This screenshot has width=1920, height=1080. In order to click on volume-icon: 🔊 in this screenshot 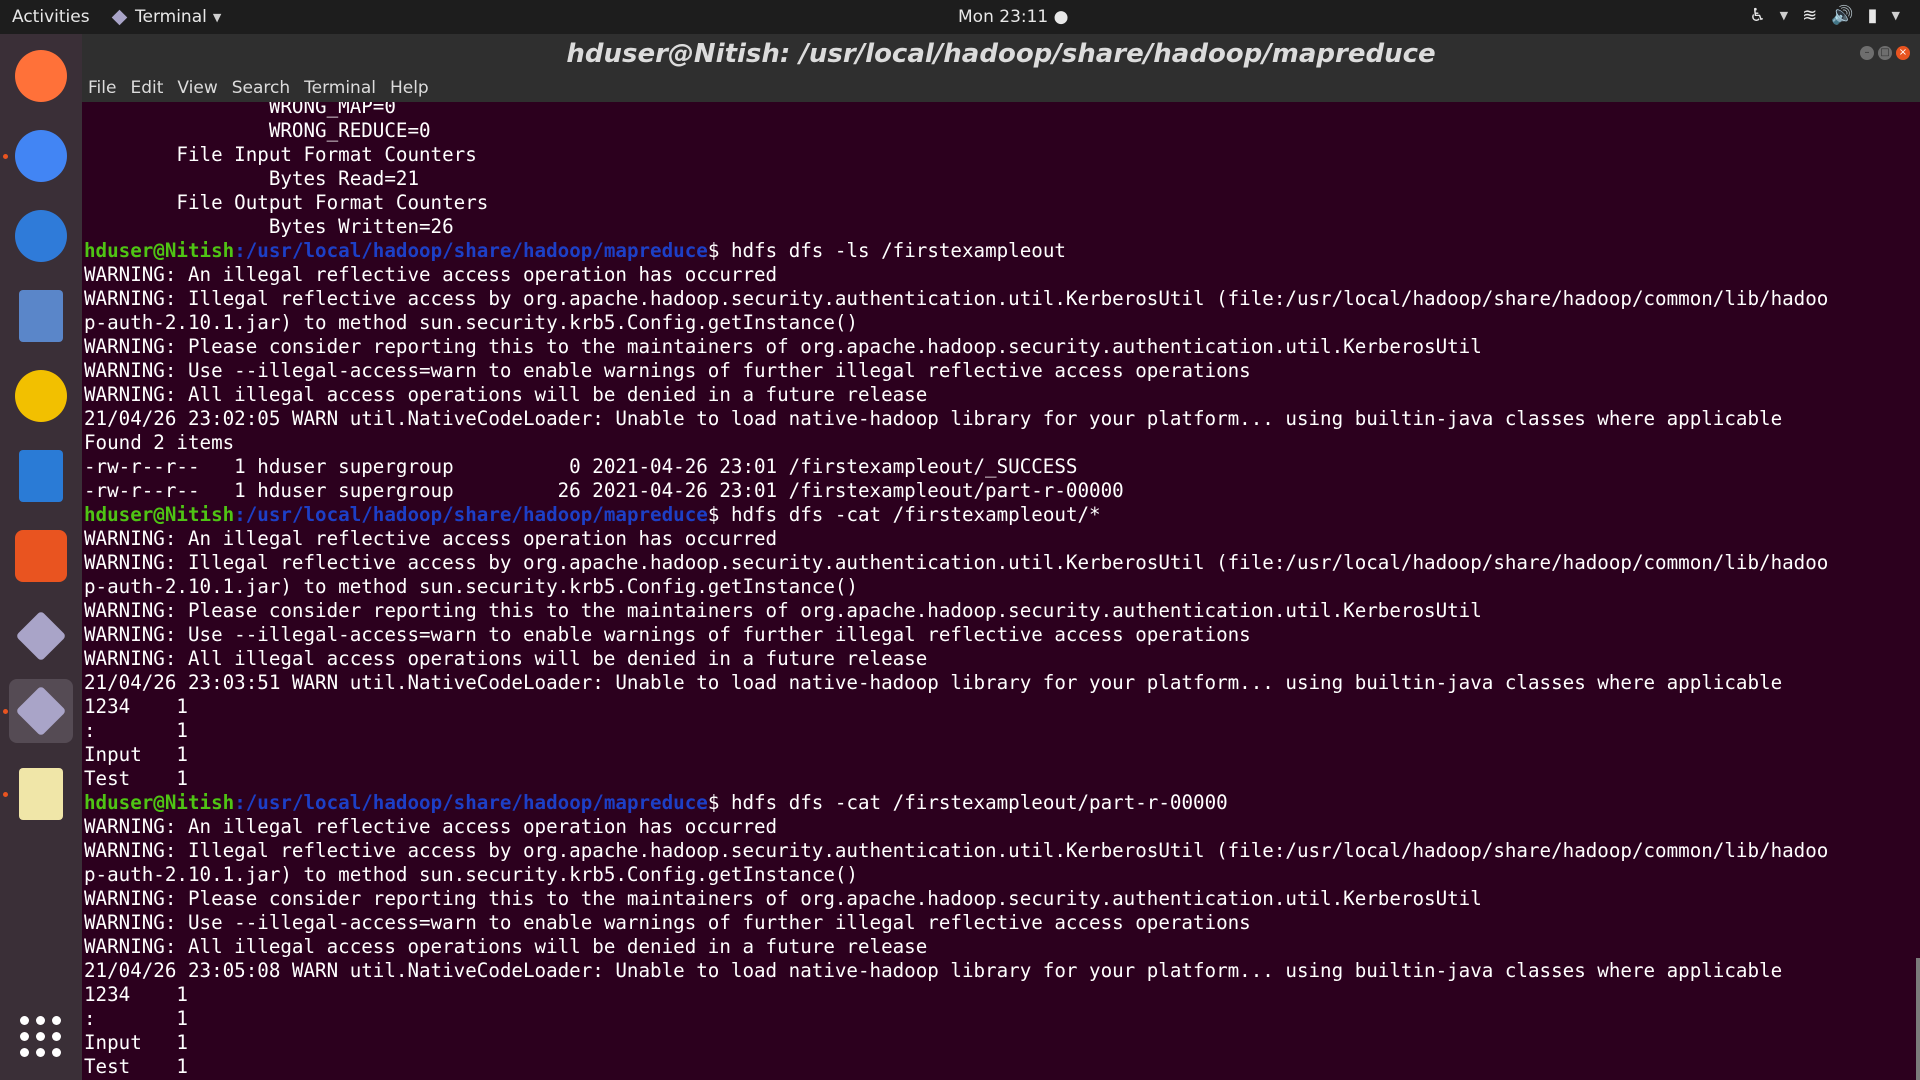, I will do `click(1842, 15)`.